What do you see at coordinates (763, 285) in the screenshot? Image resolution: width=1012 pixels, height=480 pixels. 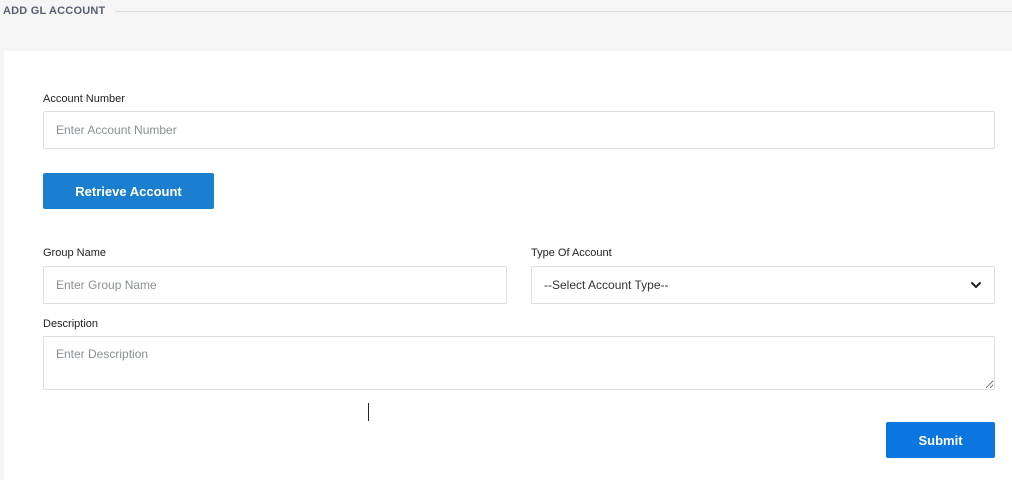 I see `account-type-select: --Select Account Type--` at bounding box center [763, 285].